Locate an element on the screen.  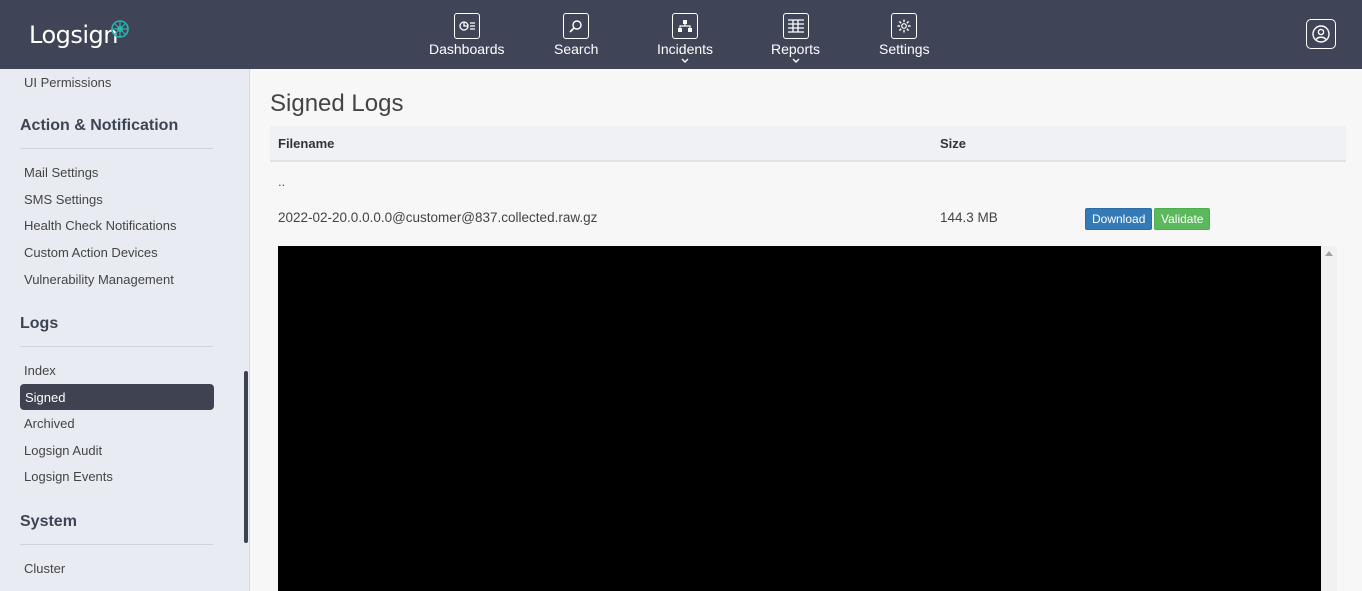
column-header-size: Size is located at coordinates (953, 143).